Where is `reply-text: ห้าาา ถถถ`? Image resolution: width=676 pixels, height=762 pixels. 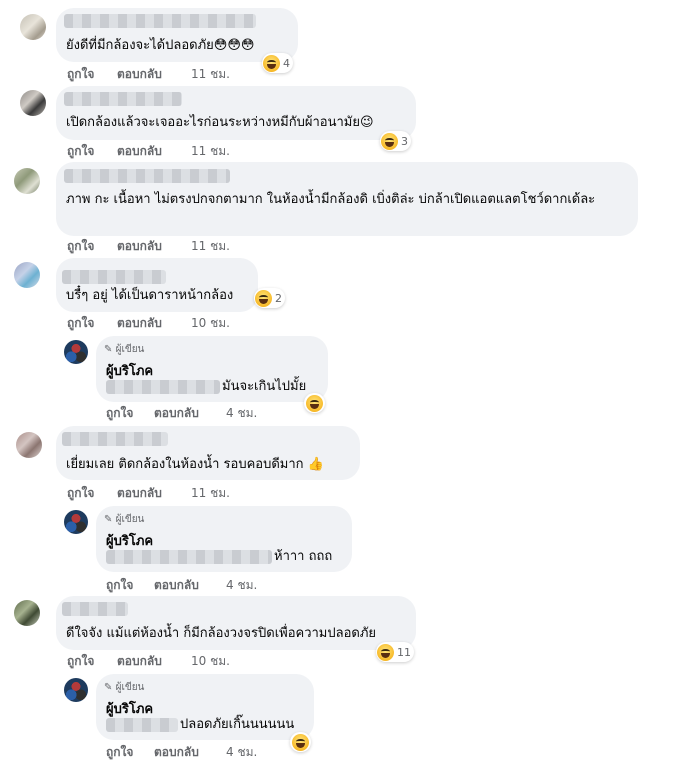
reply-text: ห้าาา ถถถ is located at coordinates (219, 557).